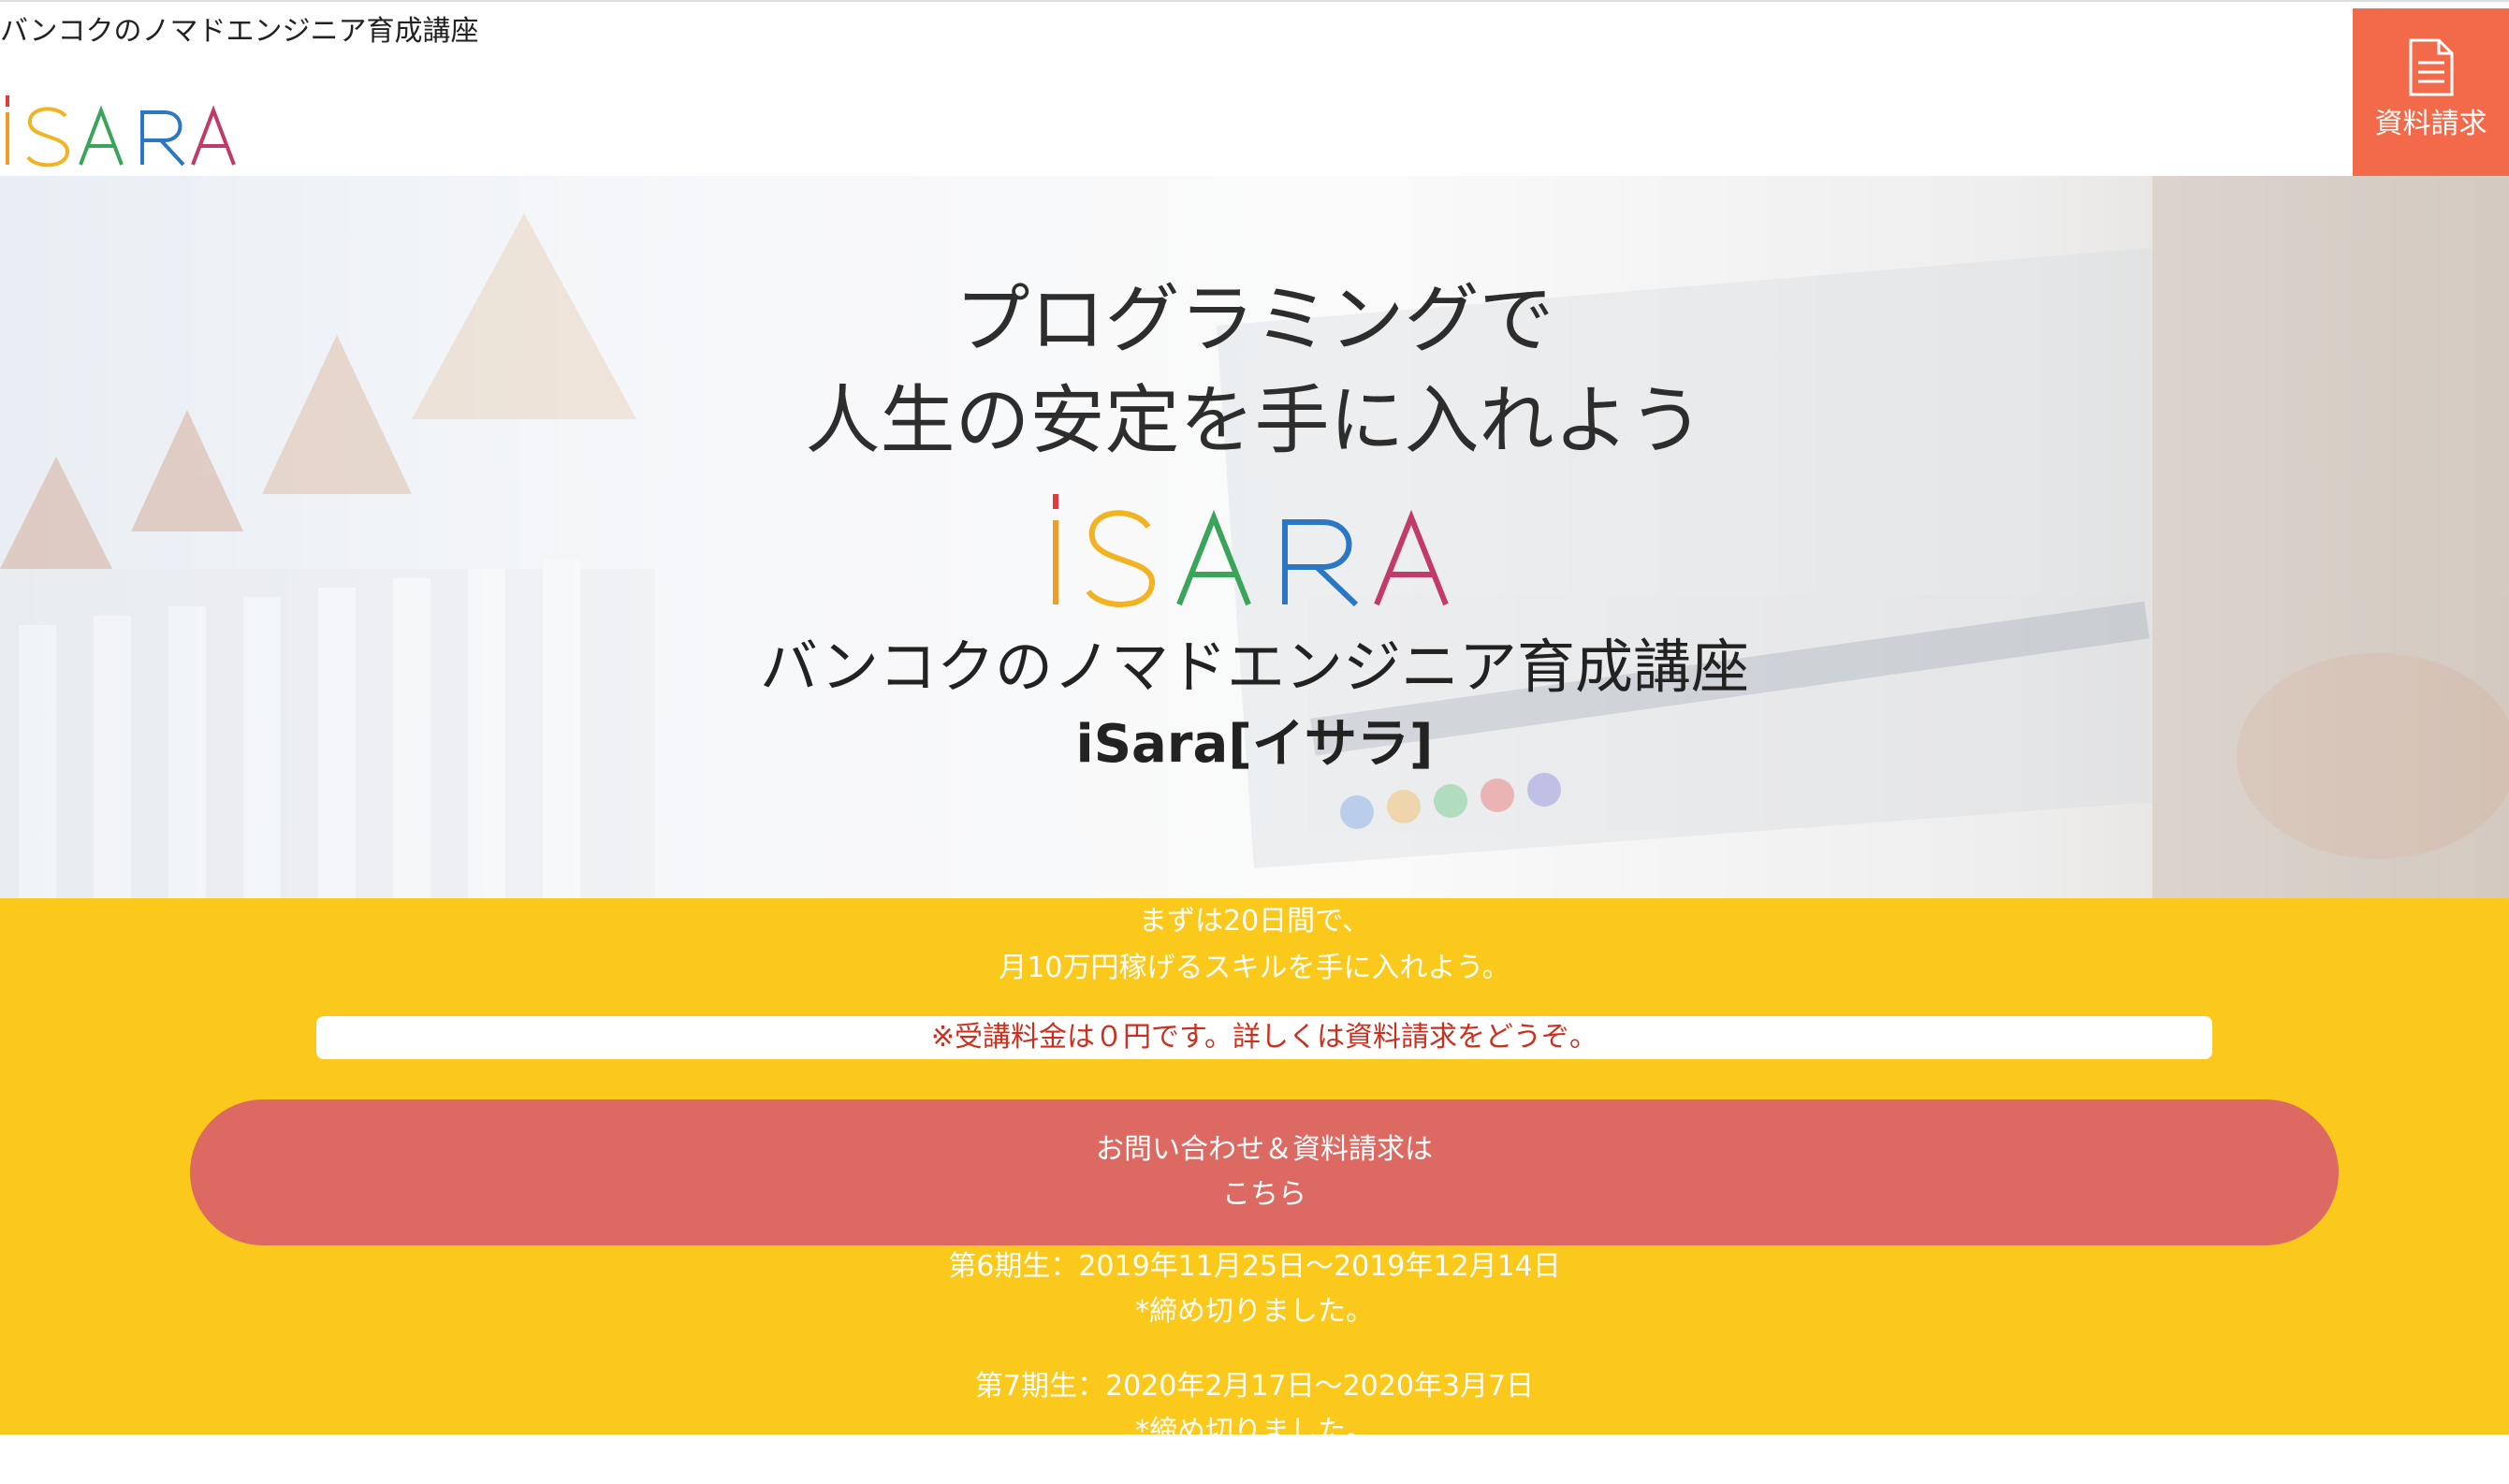 The width and height of the screenshot is (2509, 1484). I want to click on hero-isara-logo, so click(1251, 550).